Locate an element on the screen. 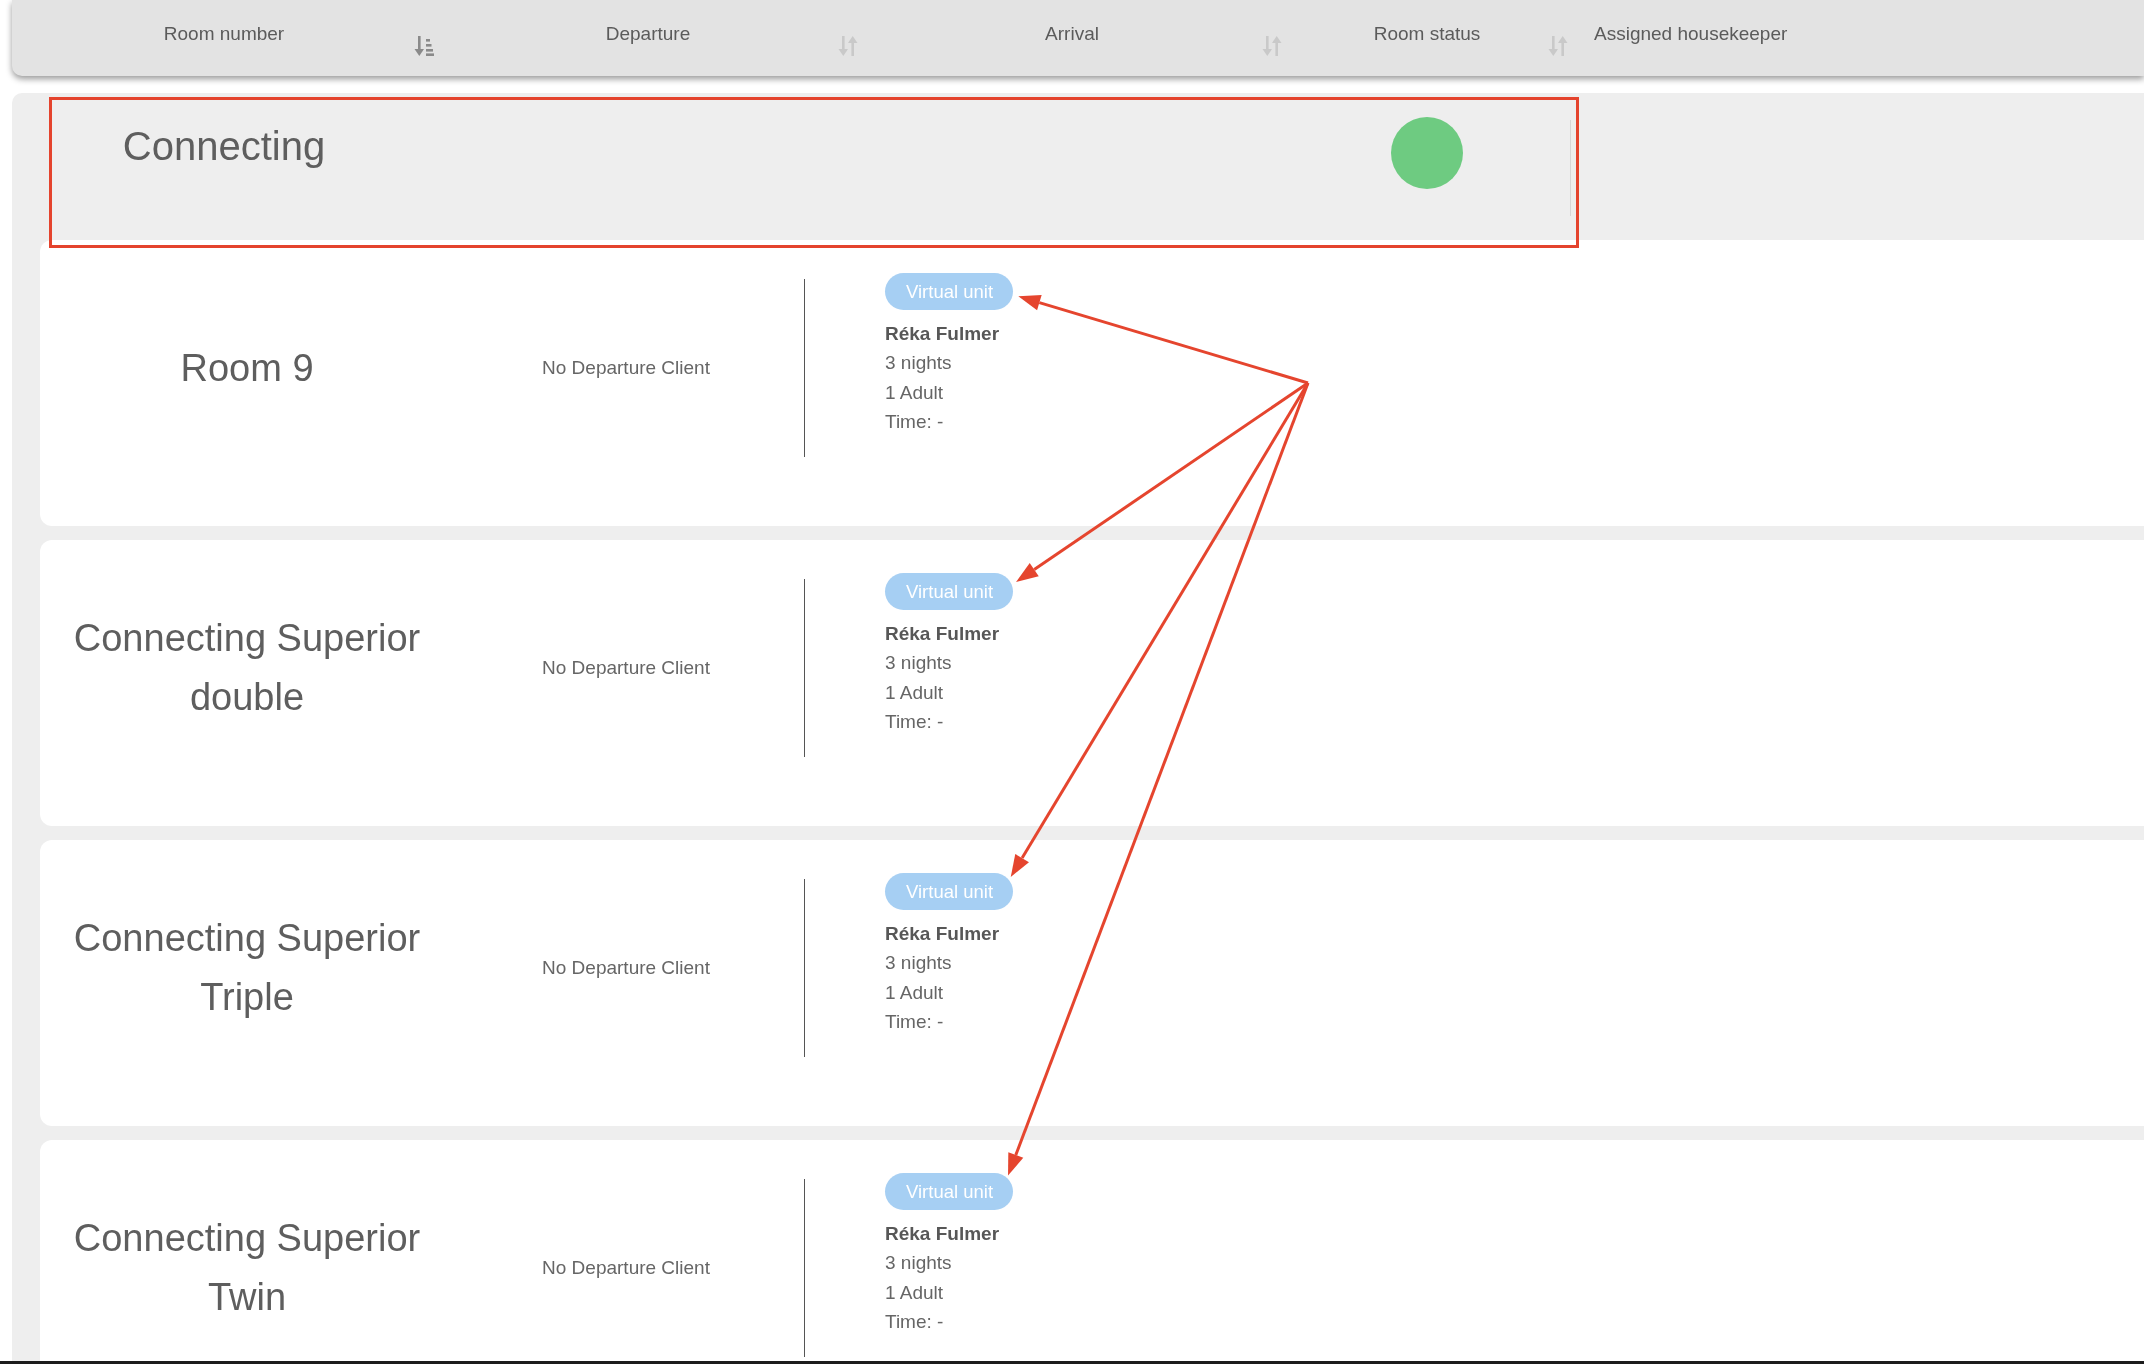 This screenshot has height=1364, width=2144. column-header: Assigned housekeeper is located at coordinates (1691, 34).